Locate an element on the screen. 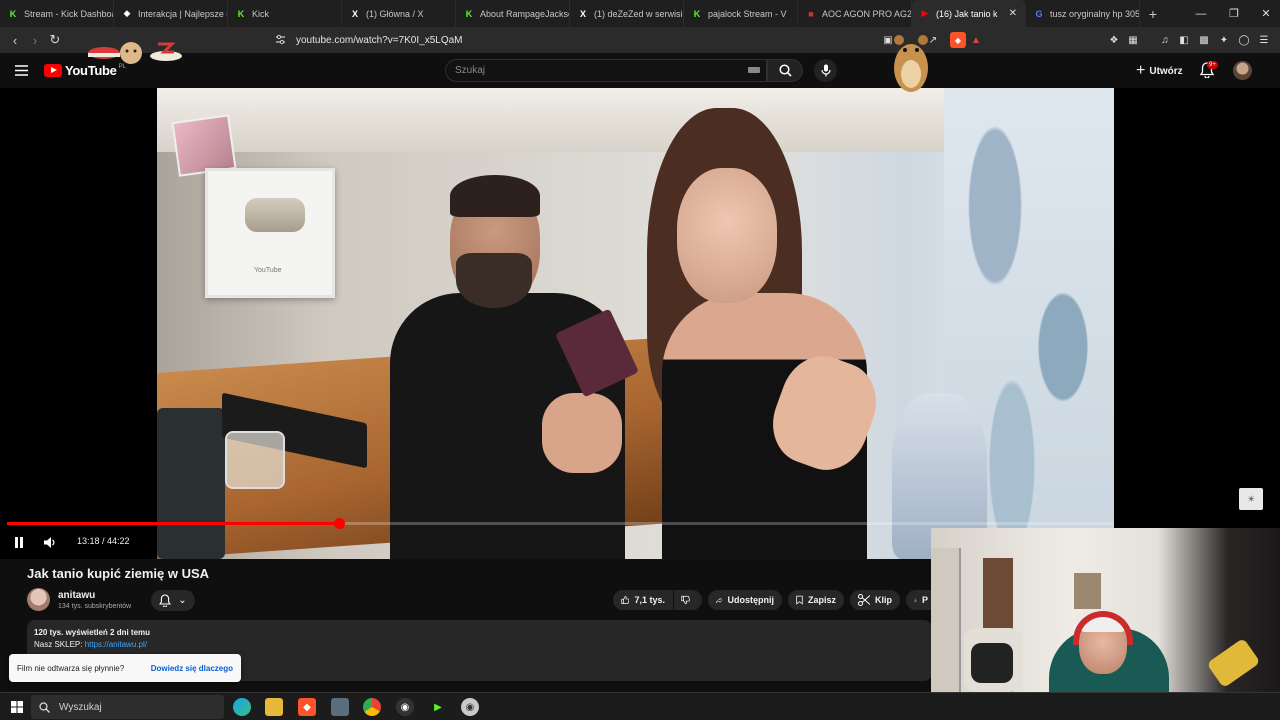  leo-ai-icon: ✦ is located at coordinates (1224, 40).